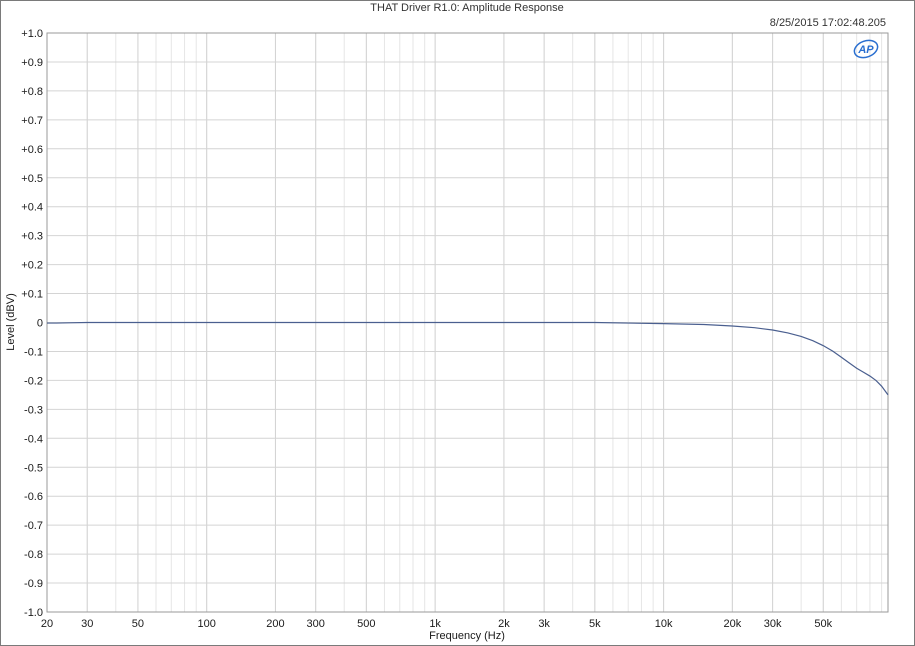 This screenshot has width=915, height=646. I want to click on y-tick-label: -0.6, so click(33, 497).